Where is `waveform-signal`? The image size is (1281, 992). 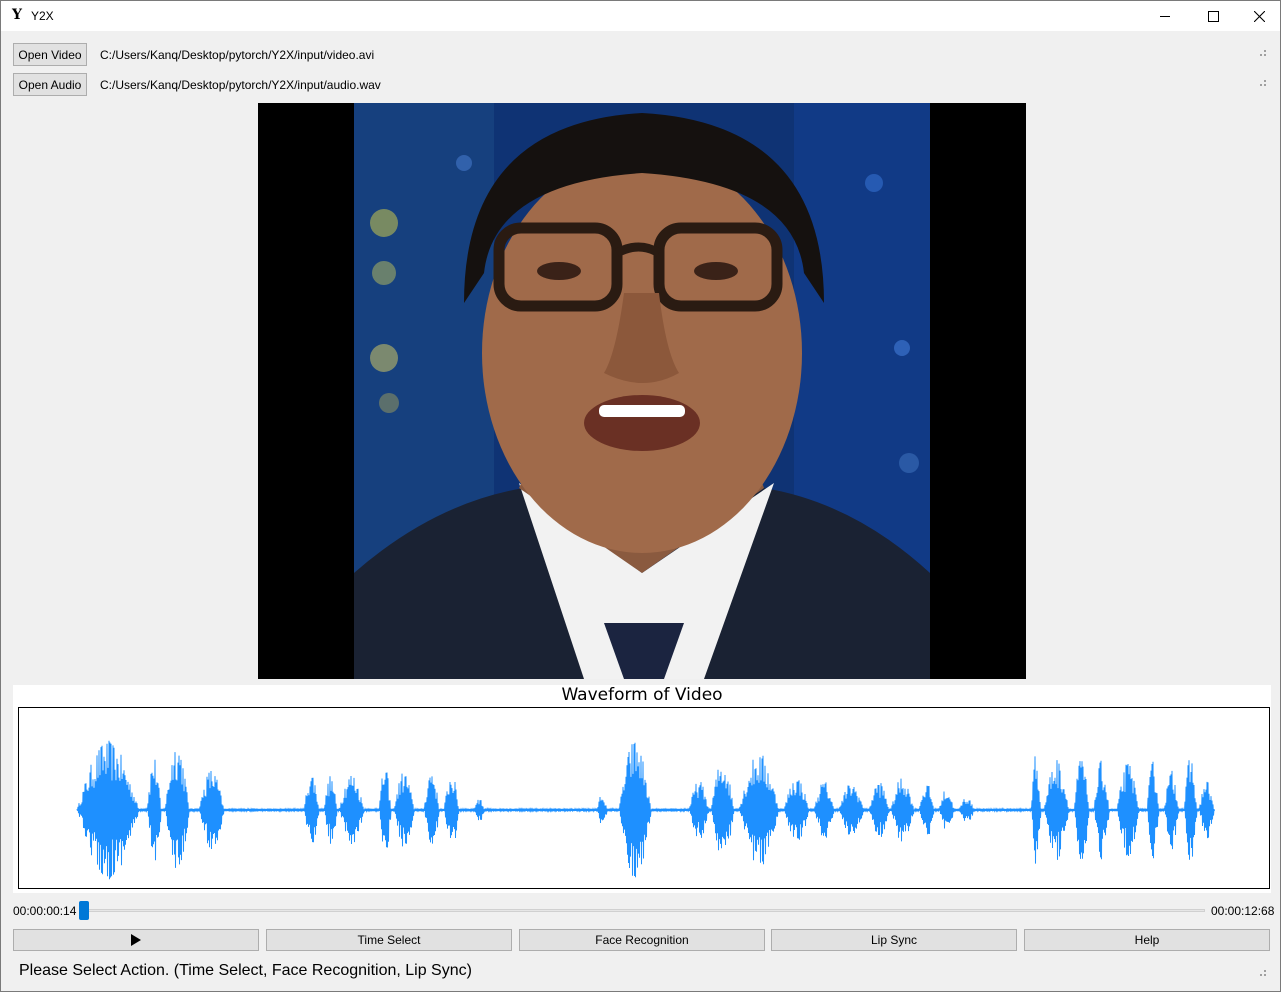 waveform-signal is located at coordinates (645, 810).